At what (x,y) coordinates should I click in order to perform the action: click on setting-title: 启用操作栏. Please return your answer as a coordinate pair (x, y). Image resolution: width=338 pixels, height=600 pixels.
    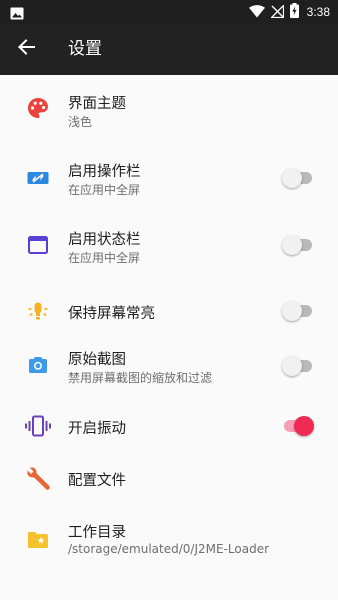
    Looking at the image, I should click on (104, 172).